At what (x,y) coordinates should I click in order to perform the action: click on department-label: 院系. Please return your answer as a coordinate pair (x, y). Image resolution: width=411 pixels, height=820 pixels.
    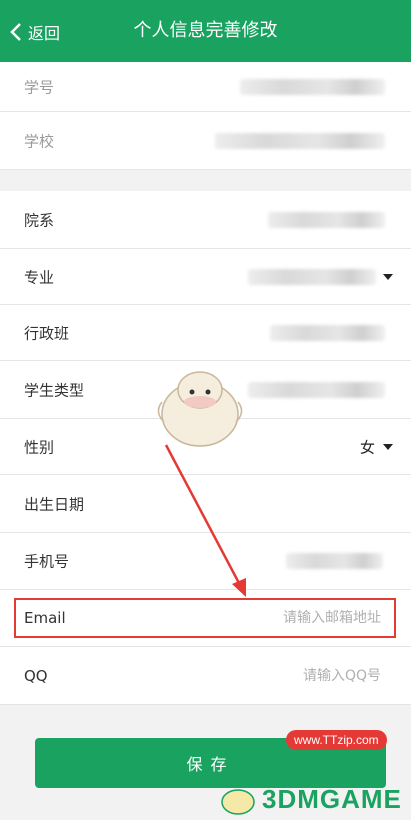
    Looking at the image, I should click on (39, 220).